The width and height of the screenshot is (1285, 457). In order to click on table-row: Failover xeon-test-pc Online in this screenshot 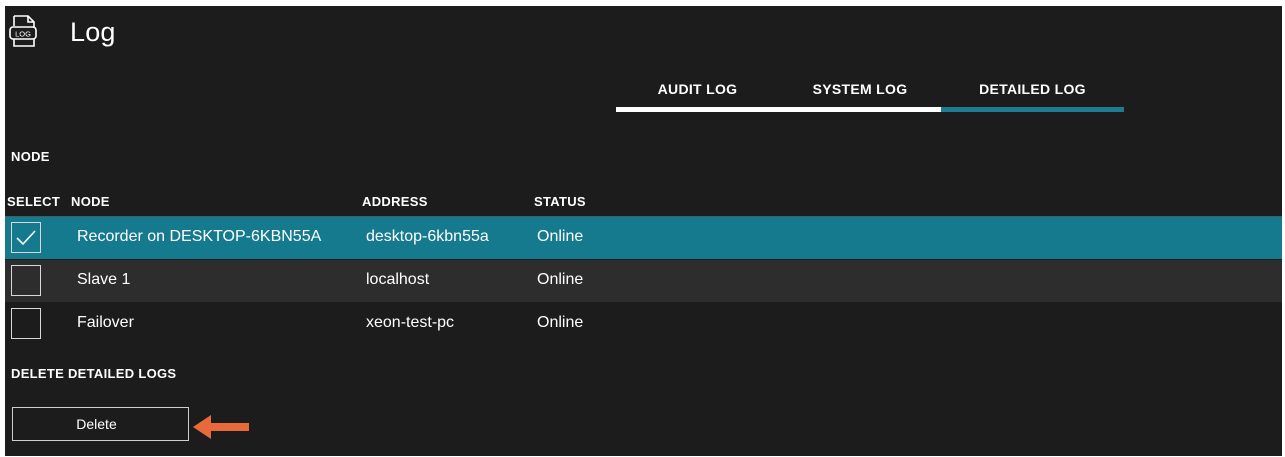, I will do `click(643, 324)`.